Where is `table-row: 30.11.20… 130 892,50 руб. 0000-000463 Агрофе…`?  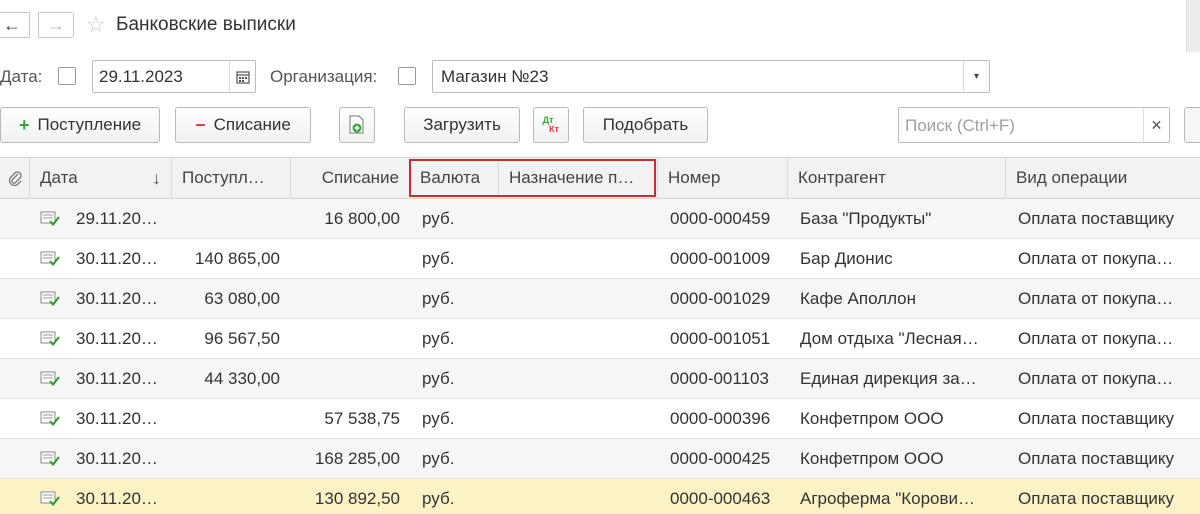
table-row: 30.11.20… 130 892,50 руб. 0000-000463 Агрофе… is located at coordinates (600, 496).